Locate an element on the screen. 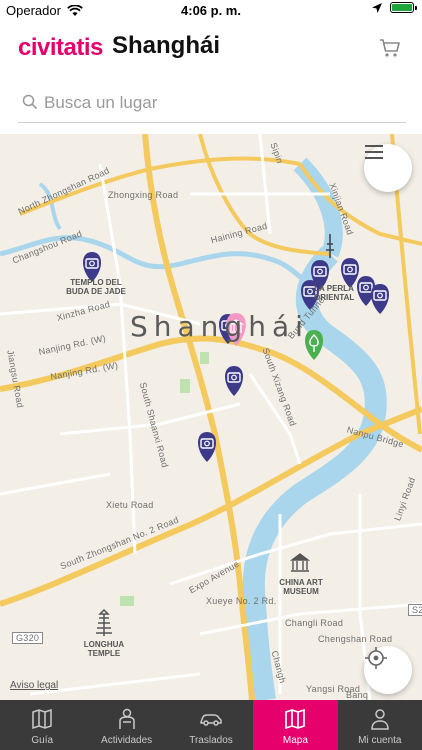 This screenshot has height=750, width=422. tab-label: Guía is located at coordinates (42, 740).